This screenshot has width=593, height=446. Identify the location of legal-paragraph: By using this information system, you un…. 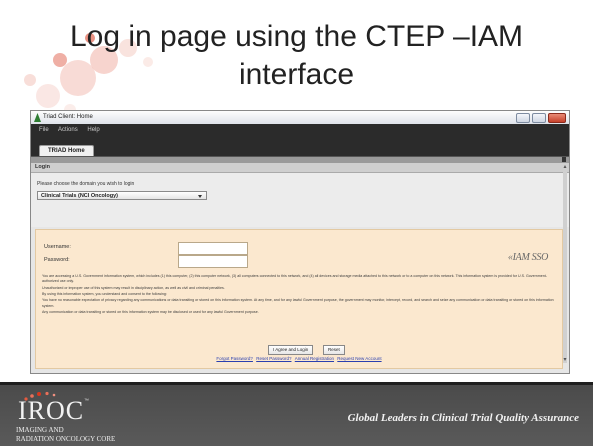
(104, 293).